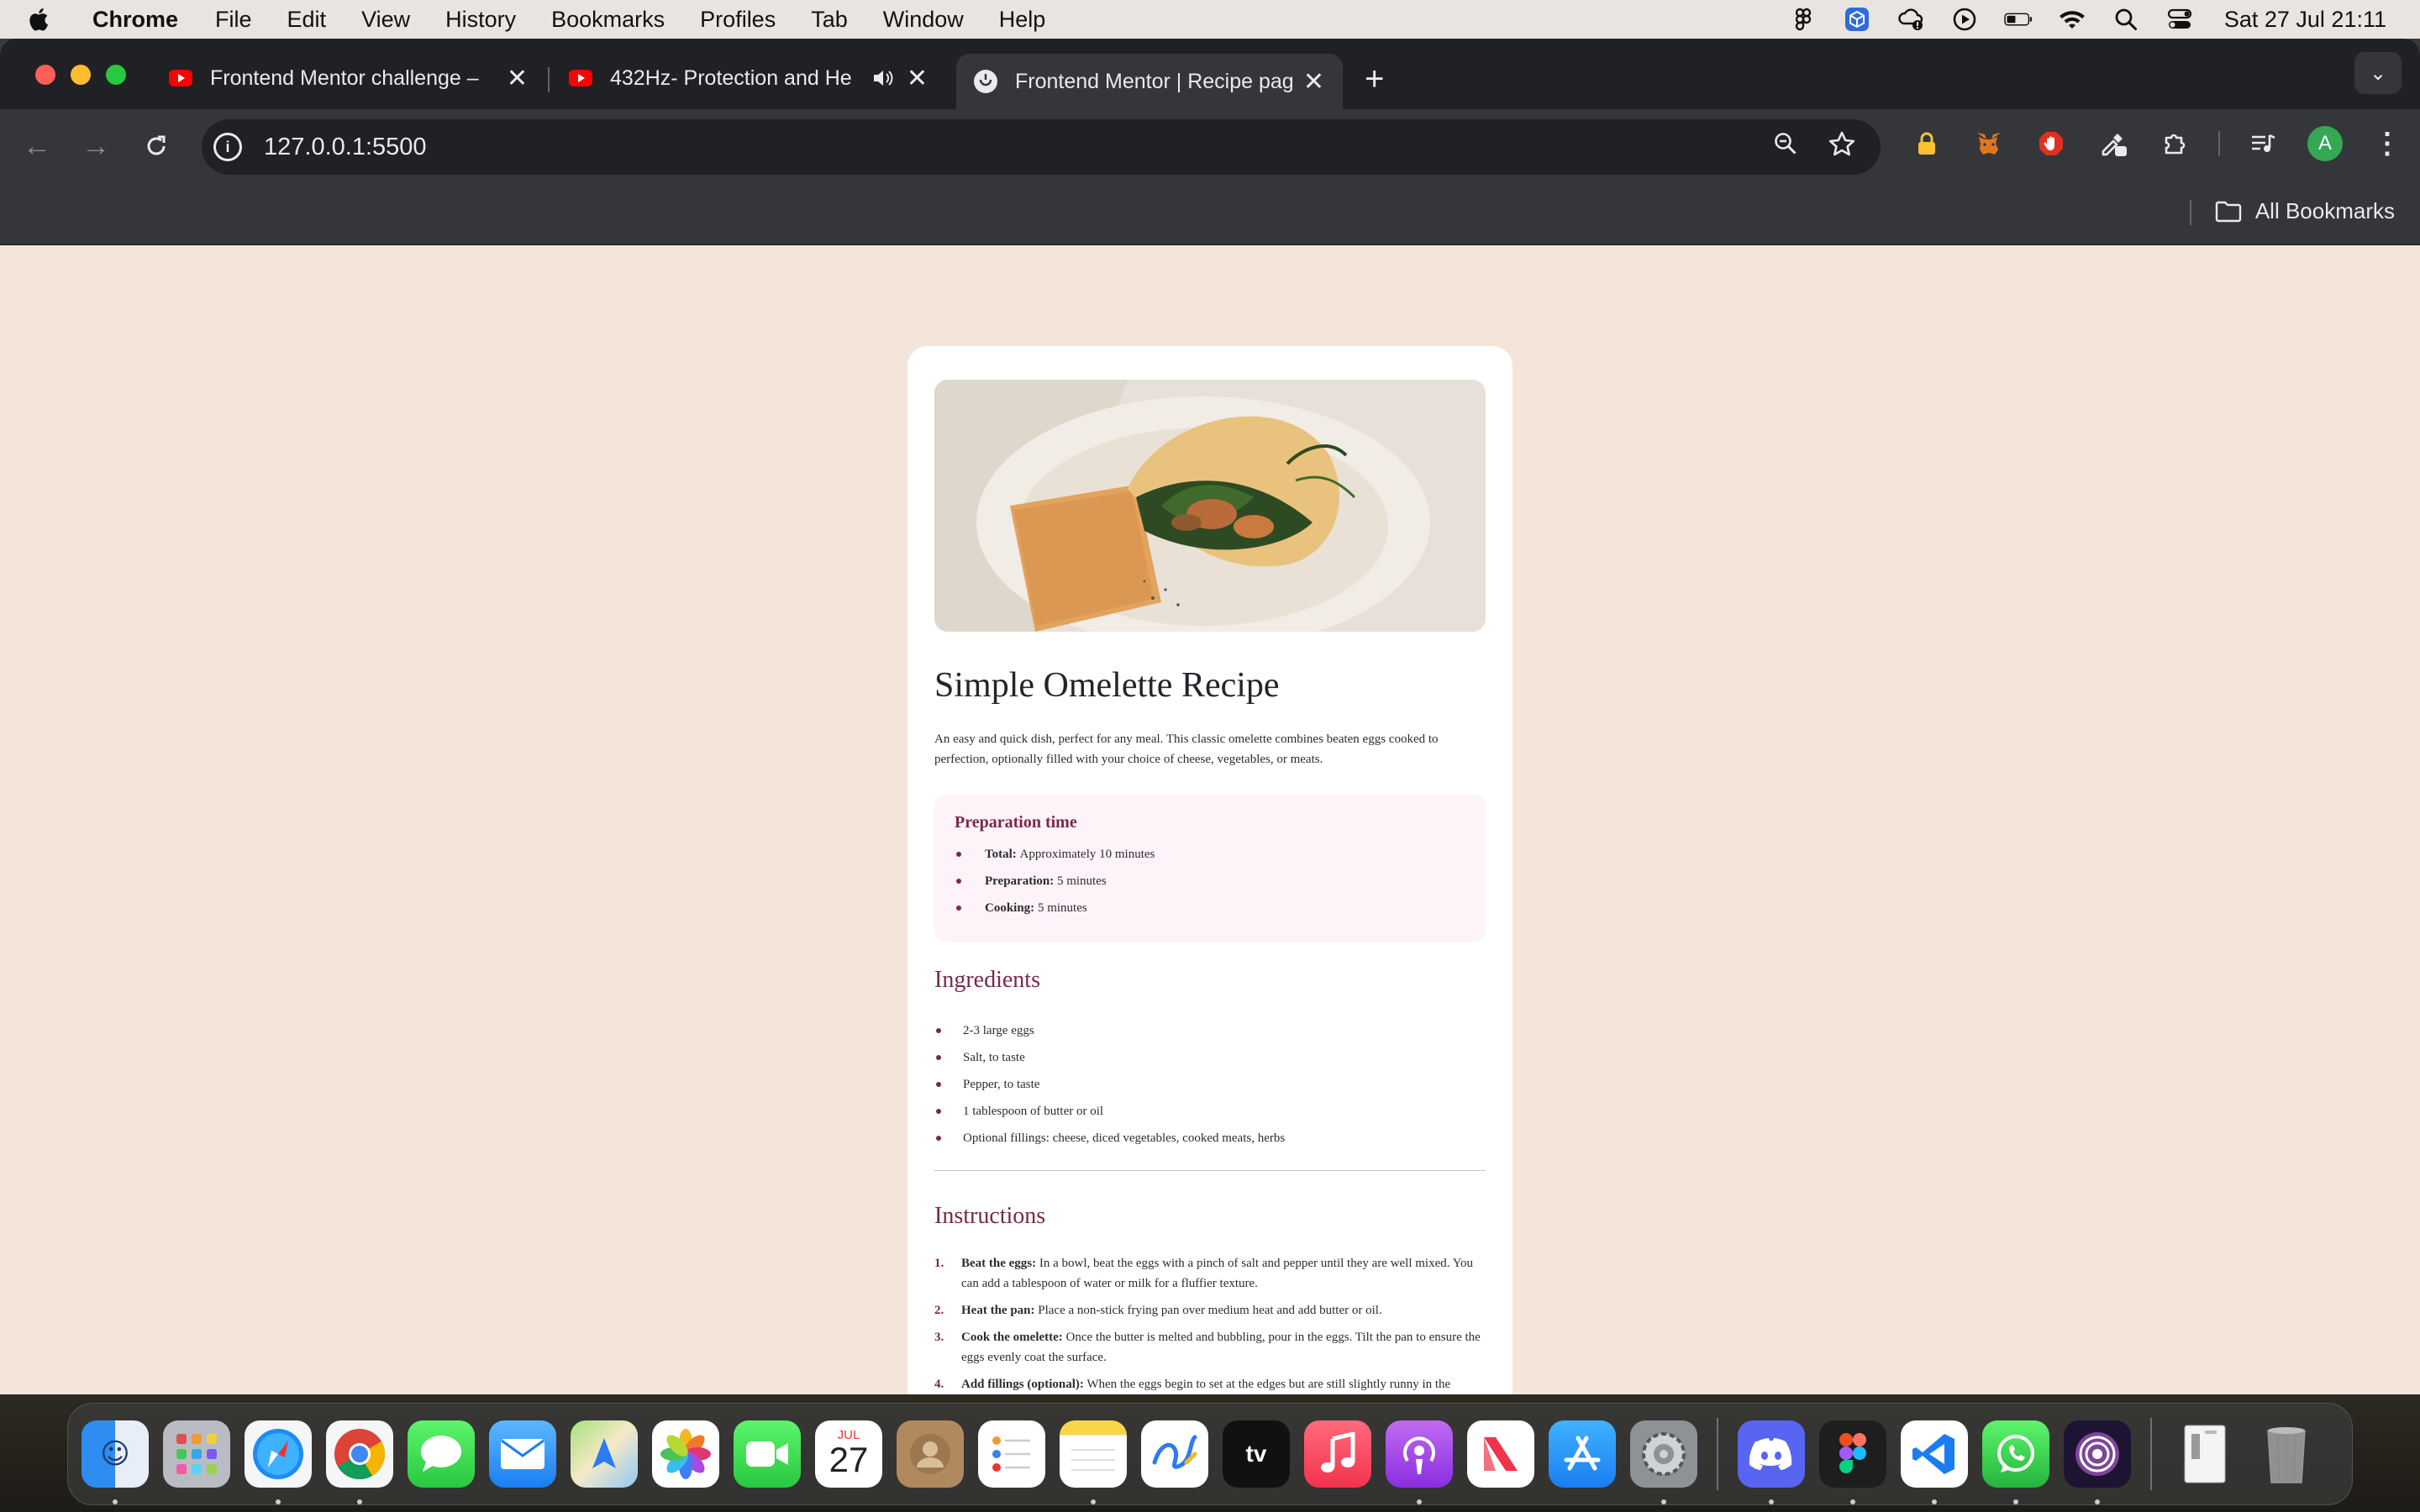  I want to click on tab-432hz: 432Hz- Protection and He ✕, so click(749, 78).